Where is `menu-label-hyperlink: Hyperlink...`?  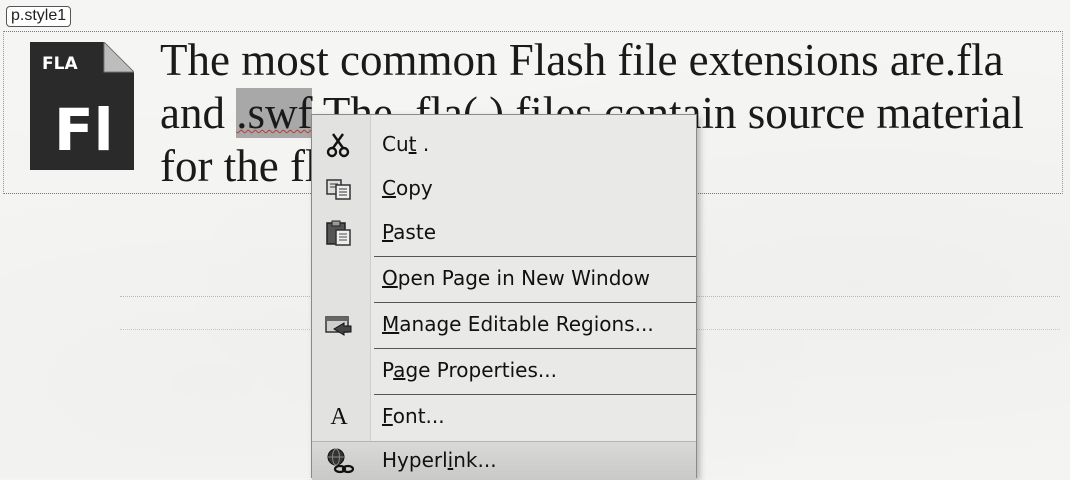
menu-label-hyperlink: Hyperlink... is located at coordinates (439, 460).